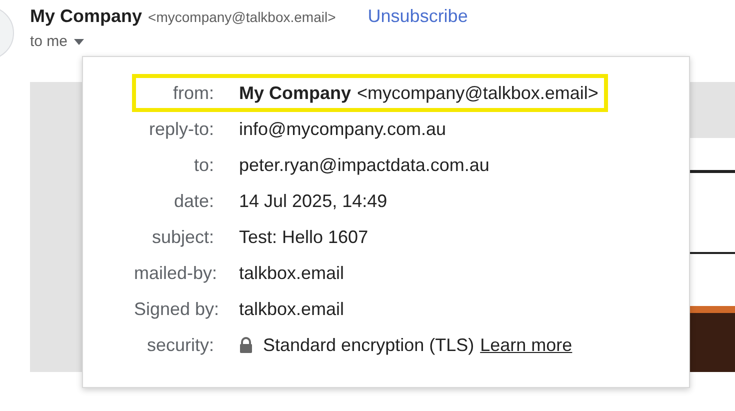  I want to click on field-label: reply-to:, so click(181, 129).